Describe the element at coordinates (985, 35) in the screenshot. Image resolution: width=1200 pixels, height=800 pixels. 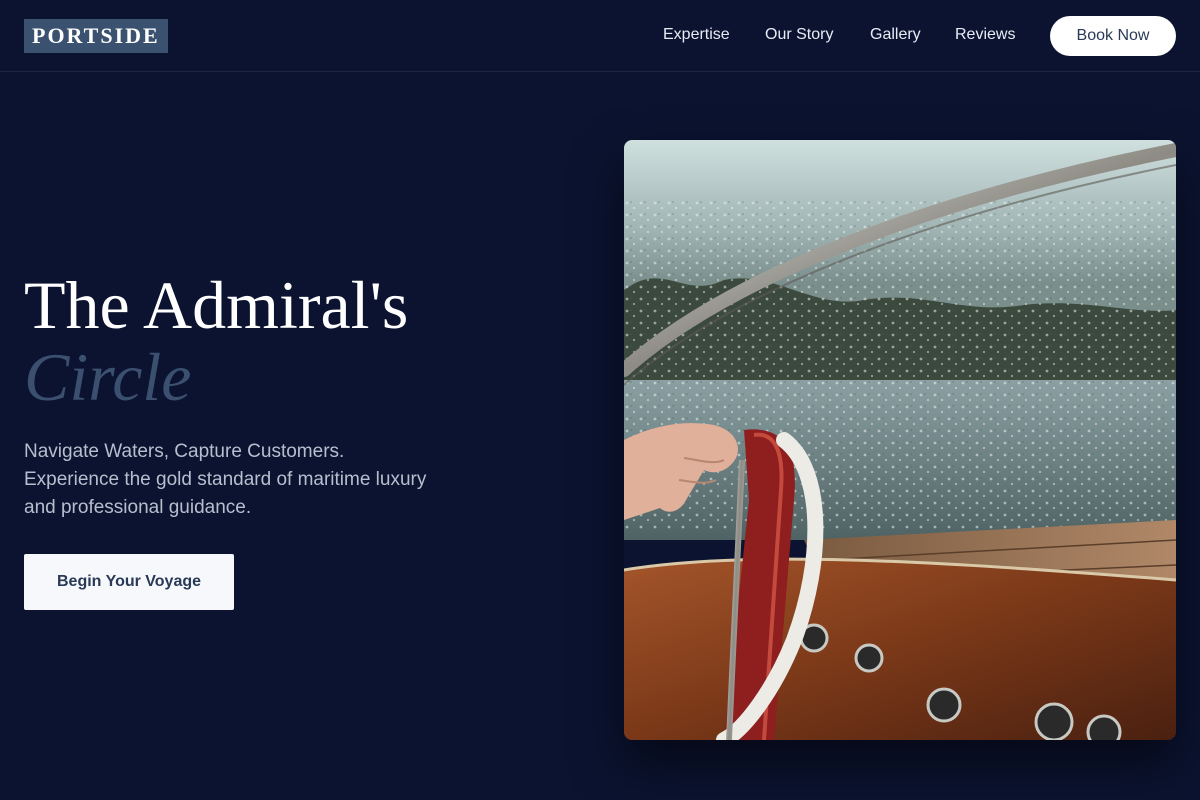
I see `nav-link-reviews: Reviews` at that location.